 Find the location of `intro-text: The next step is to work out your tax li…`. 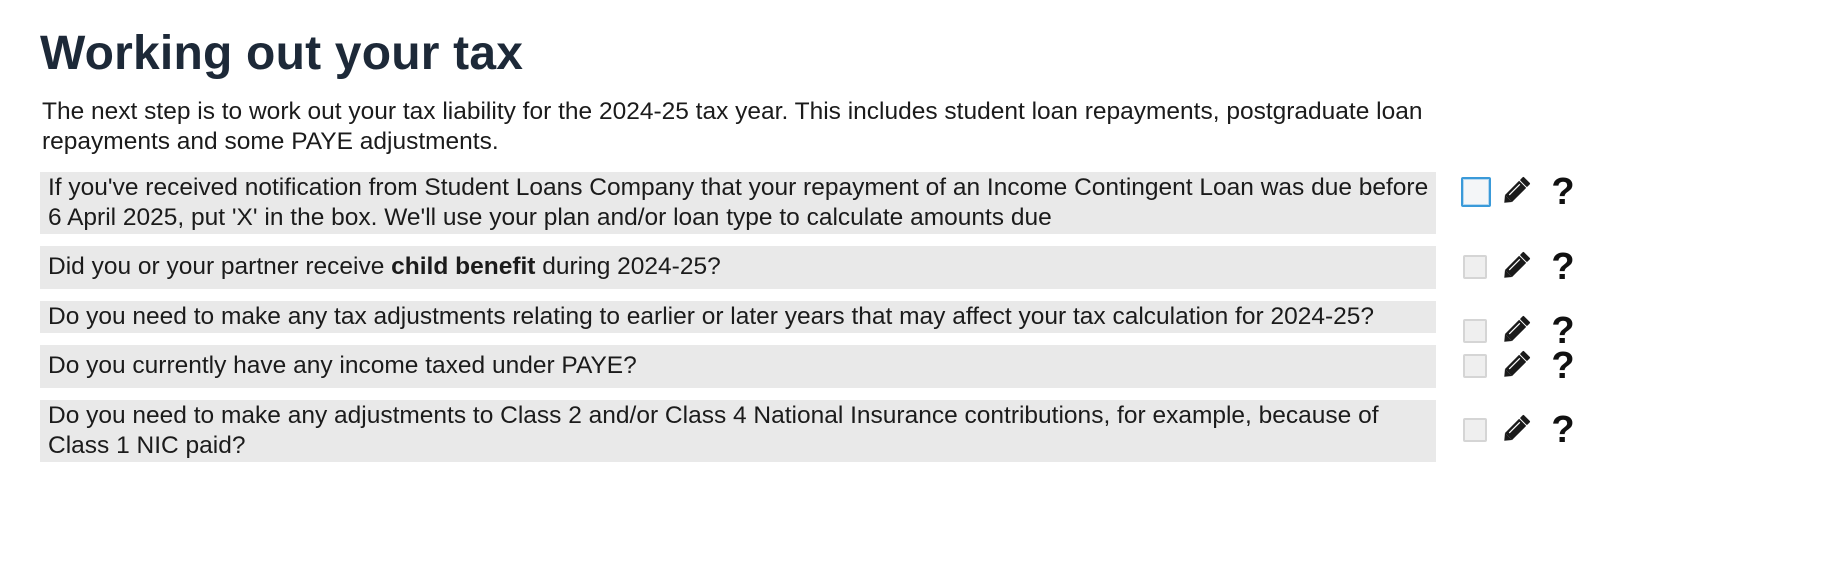

intro-text: The next step is to work out your tax li… is located at coordinates (732, 126).